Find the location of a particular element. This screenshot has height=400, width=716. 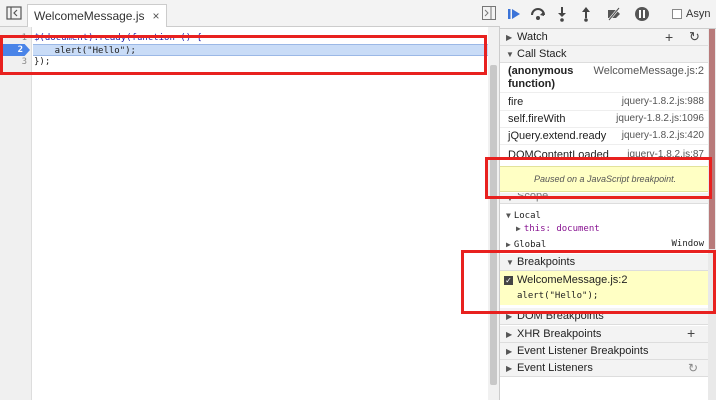

call-frame-location: jquery-1.8.2.js:988 is located at coordinates (663, 101).